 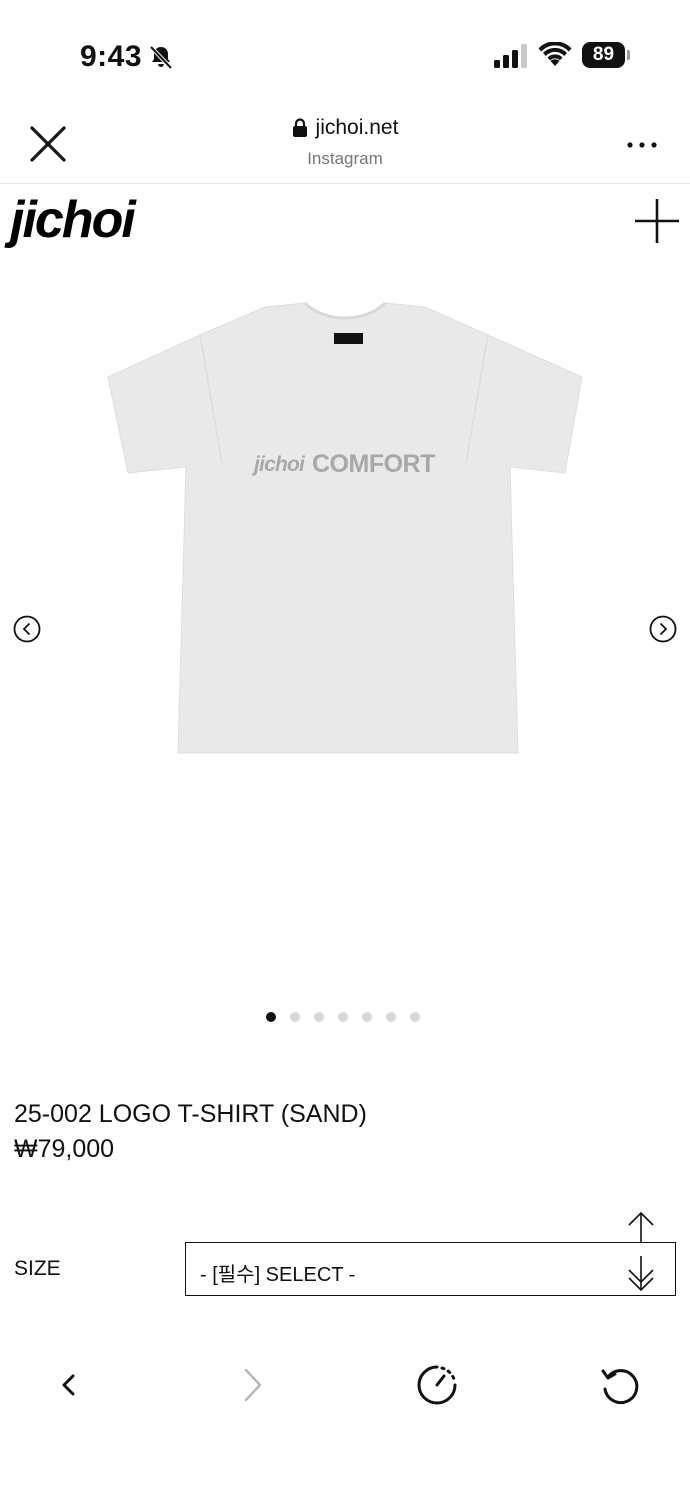 What do you see at coordinates (278, 1275) in the screenshot?
I see `size-select-value: - [필수] SELECT -` at bounding box center [278, 1275].